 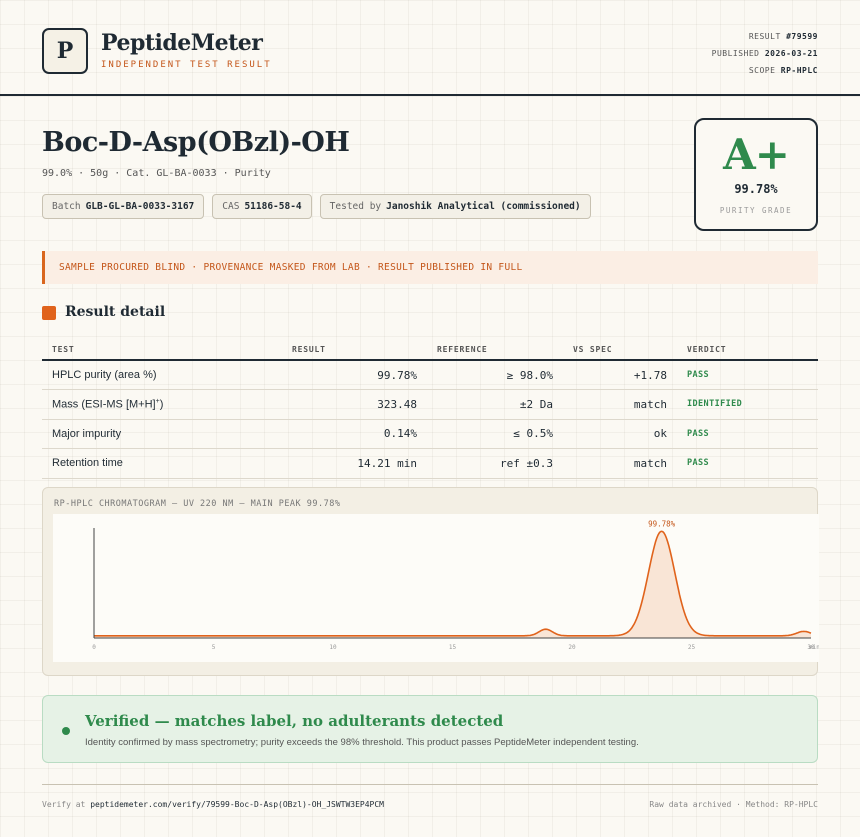 What do you see at coordinates (495, 375) in the screenshot?
I see `cell-reference: ≥ 98.0%` at bounding box center [495, 375].